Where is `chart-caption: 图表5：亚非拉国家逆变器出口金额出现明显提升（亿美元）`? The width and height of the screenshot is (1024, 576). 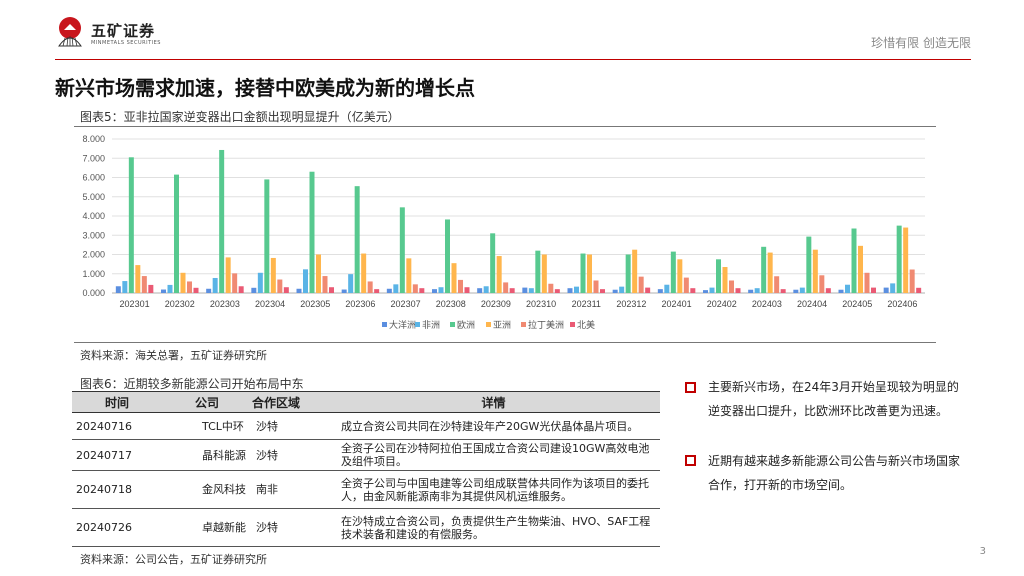 chart-caption: 图表5：亚非拉国家逆变器出口金额出现明显提升（亿美元） is located at coordinates (240, 117).